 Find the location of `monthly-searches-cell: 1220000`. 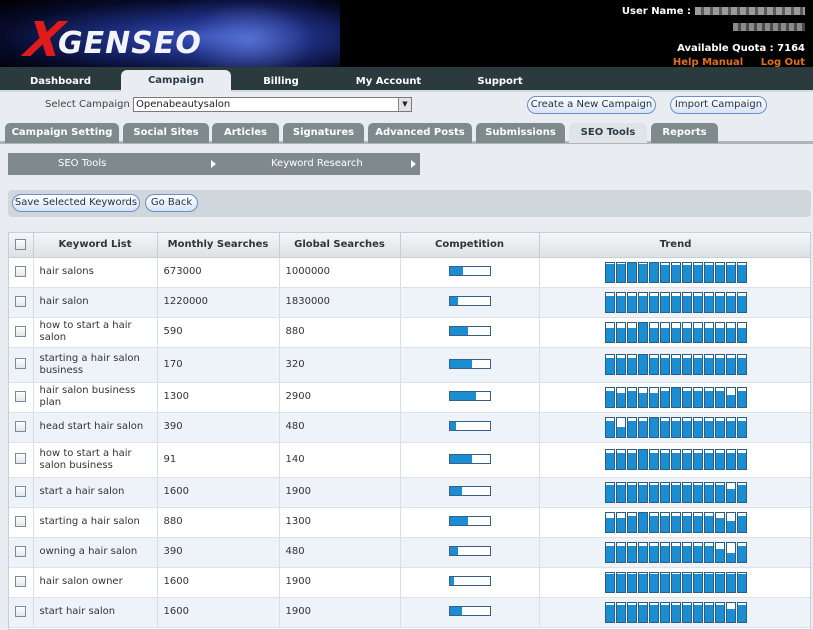

monthly-searches-cell: 1220000 is located at coordinates (218, 302).